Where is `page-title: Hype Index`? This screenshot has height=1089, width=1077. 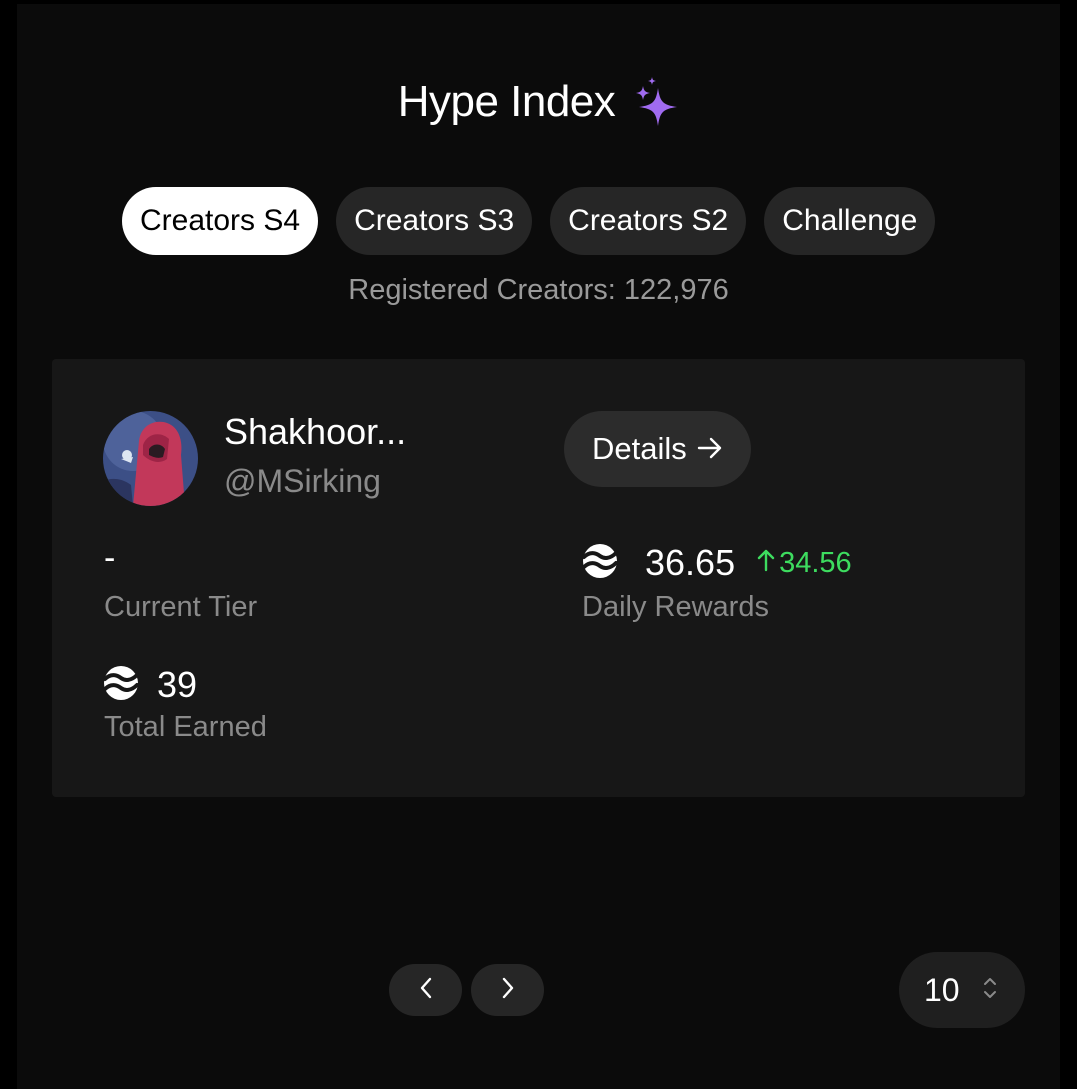 page-title: Hype Index is located at coordinates (506, 101).